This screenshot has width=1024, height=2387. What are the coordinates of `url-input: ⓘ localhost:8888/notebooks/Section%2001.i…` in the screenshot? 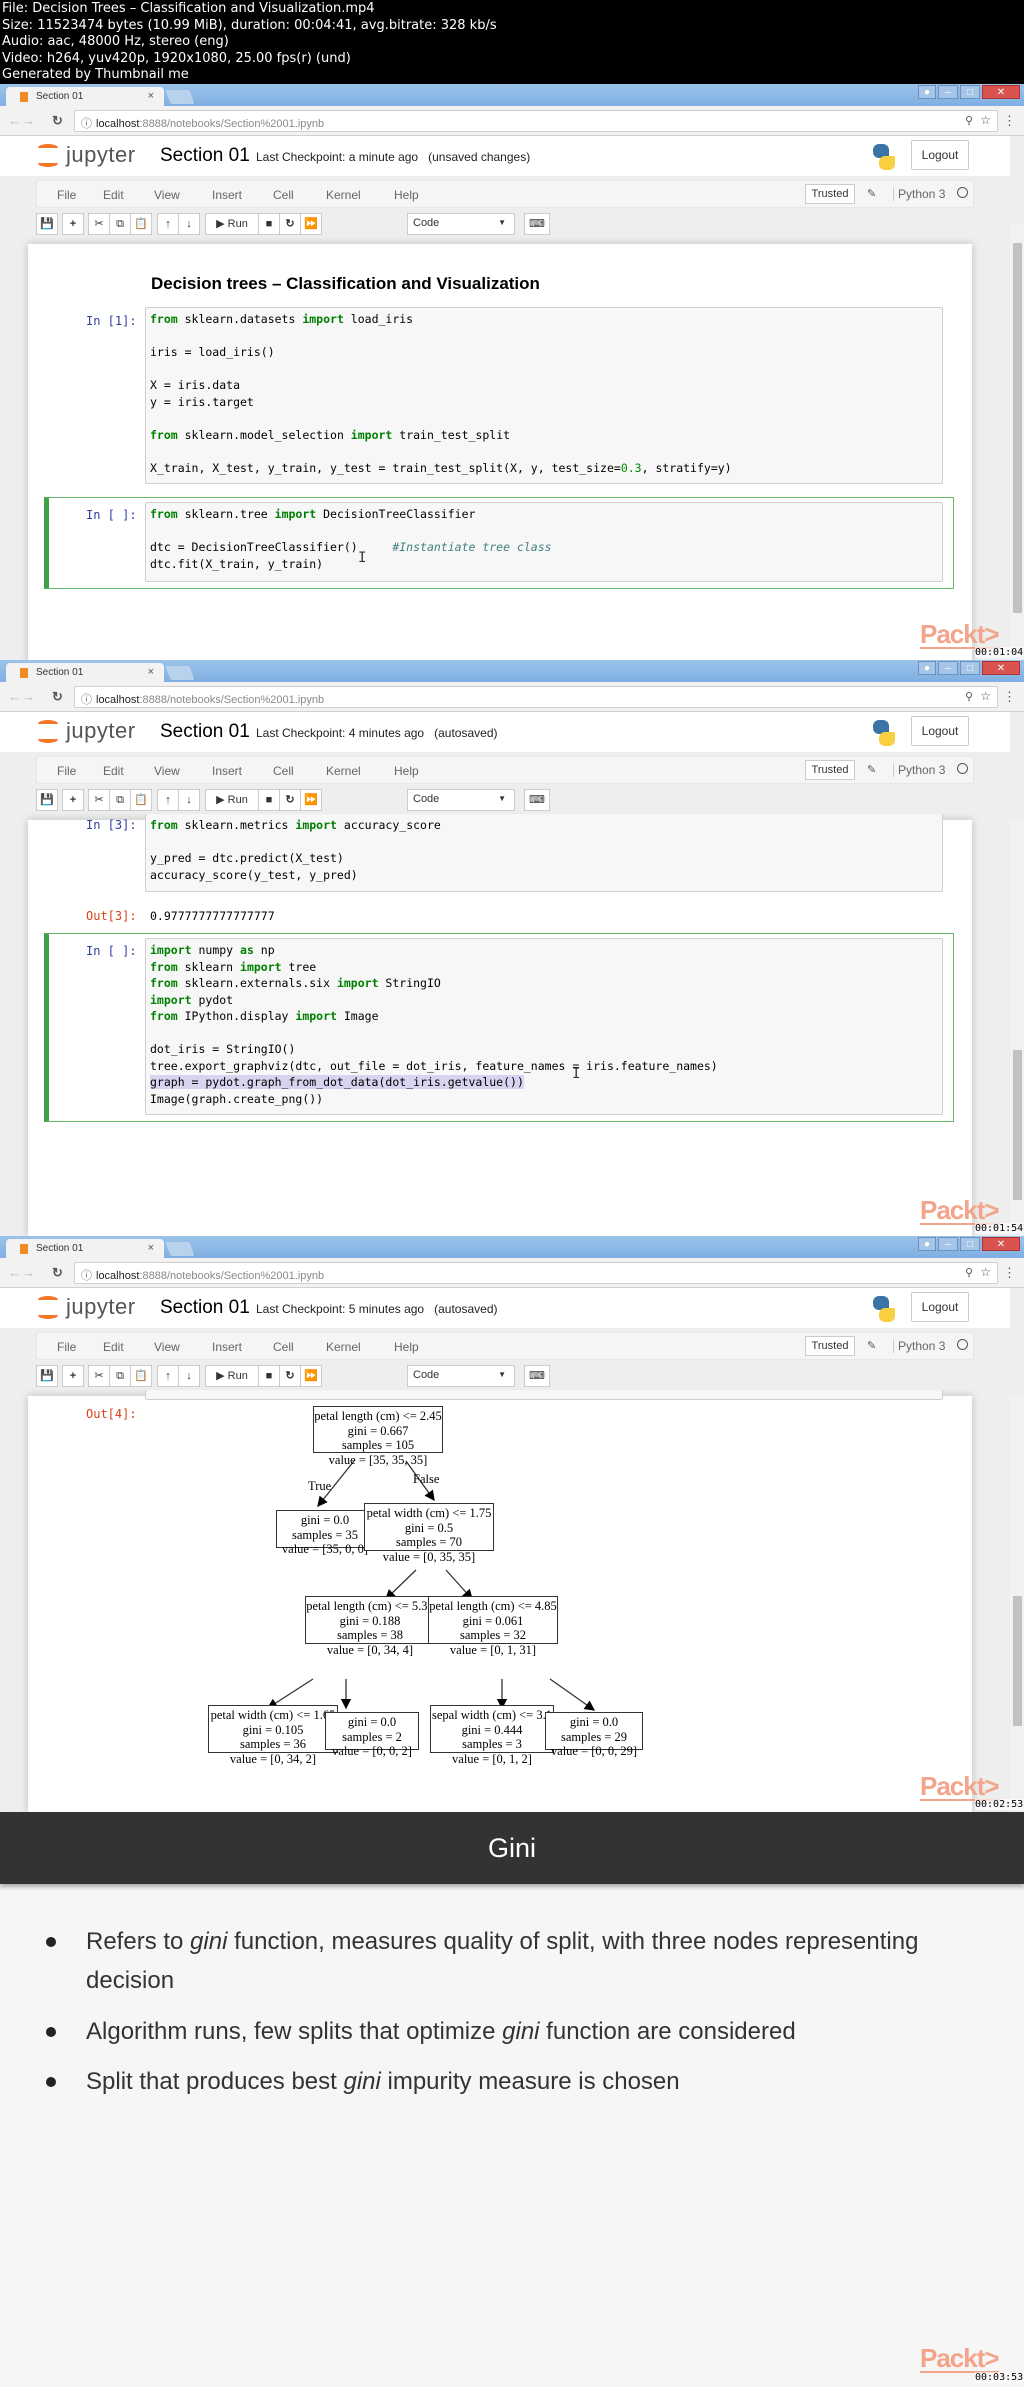 It's located at (536, 697).